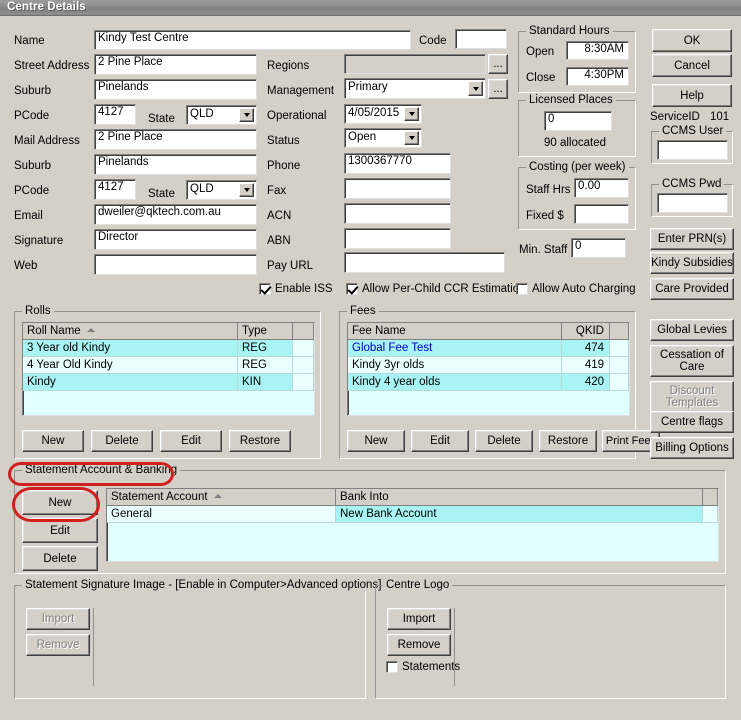 The width and height of the screenshot is (741, 720). What do you see at coordinates (692, 397) in the screenshot?
I see `discount-templates-button: Discount Templates` at bounding box center [692, 397].